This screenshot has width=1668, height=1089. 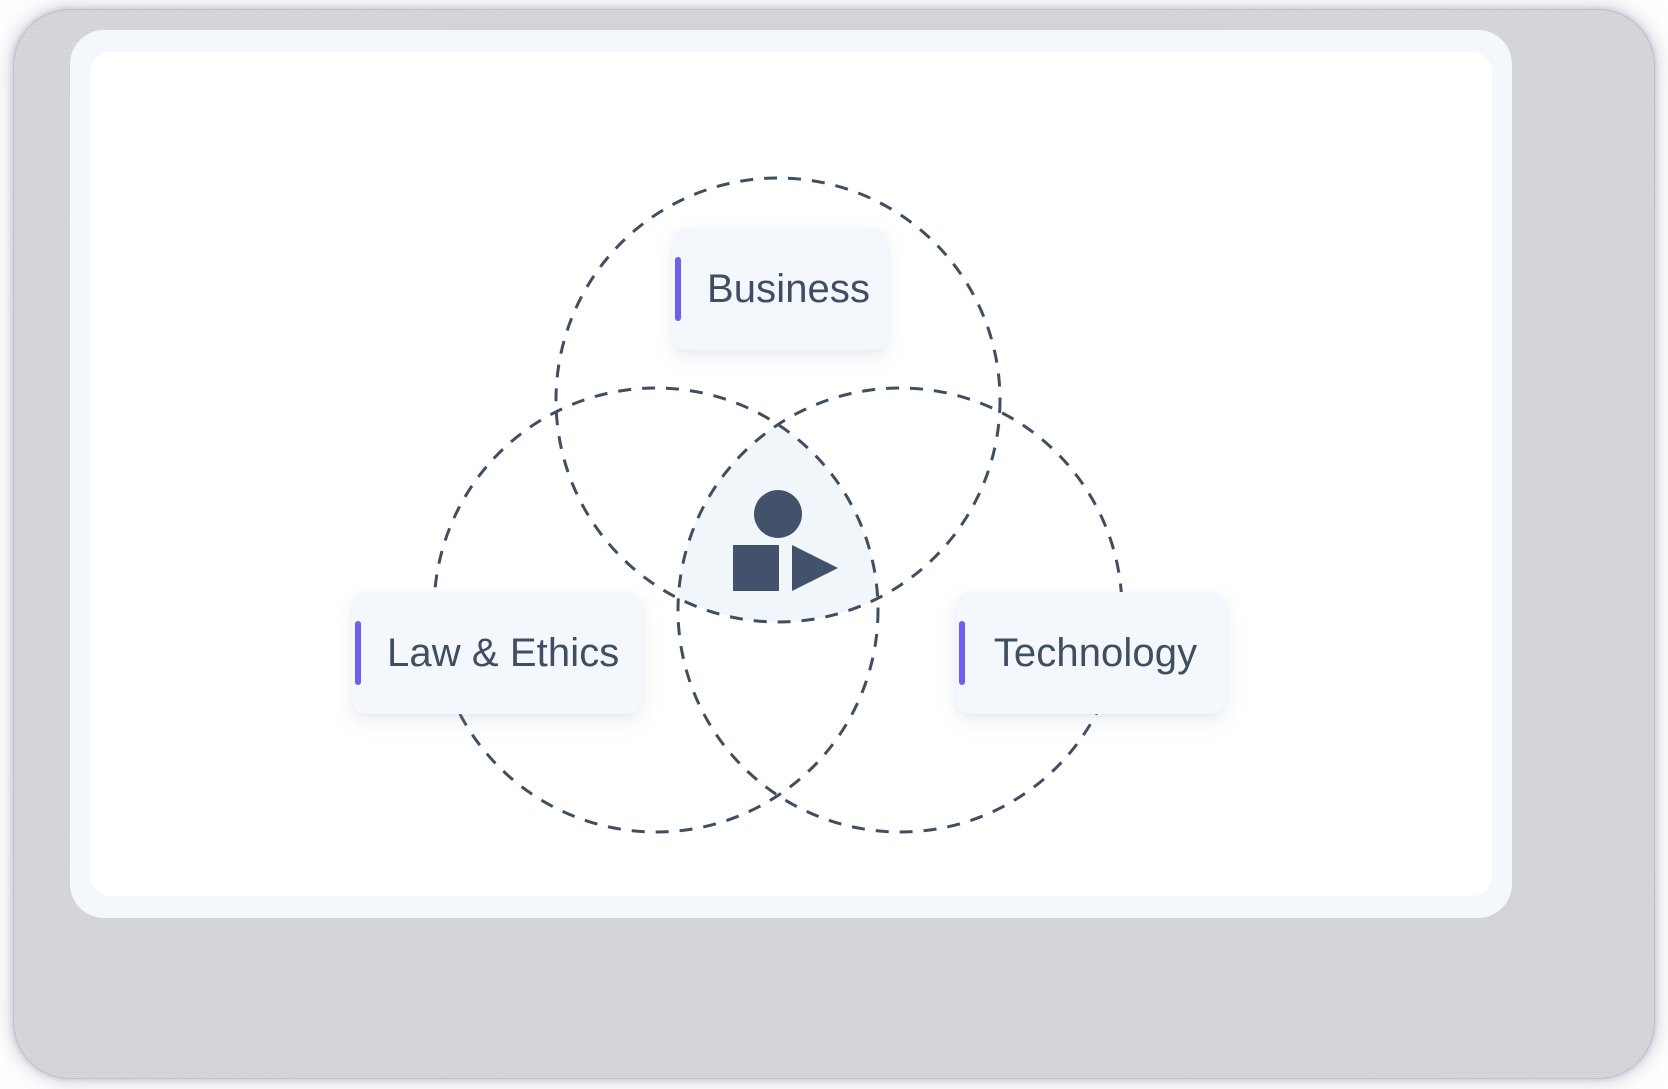 What do you see at coordinates (756, 568) in the screenshot?
I see `square-shape-icon` at bounding box center [756, 568].